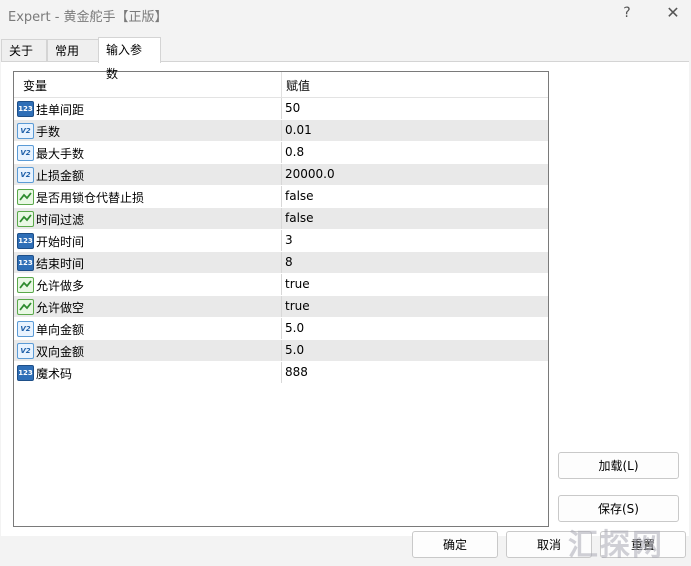 The image size is (691, 566). I want to click on parameter-value: 20000.0, so click(310, 174).